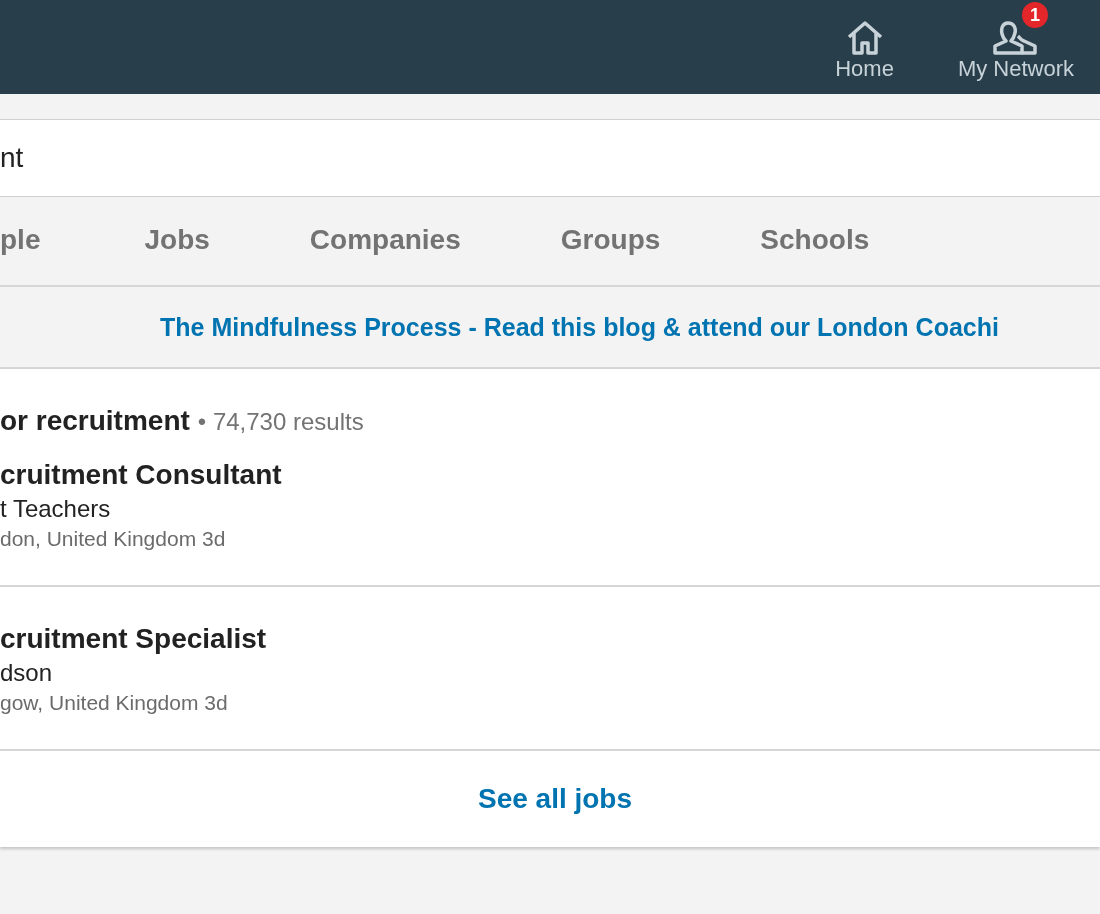 Image resolution: width=1100 pixels, height=914 pixels. What do you see at coordinates (114, 703) in the screenshot?
I see `job-location: gow, United Kingdom 3d` at bounding box center [114, 703].